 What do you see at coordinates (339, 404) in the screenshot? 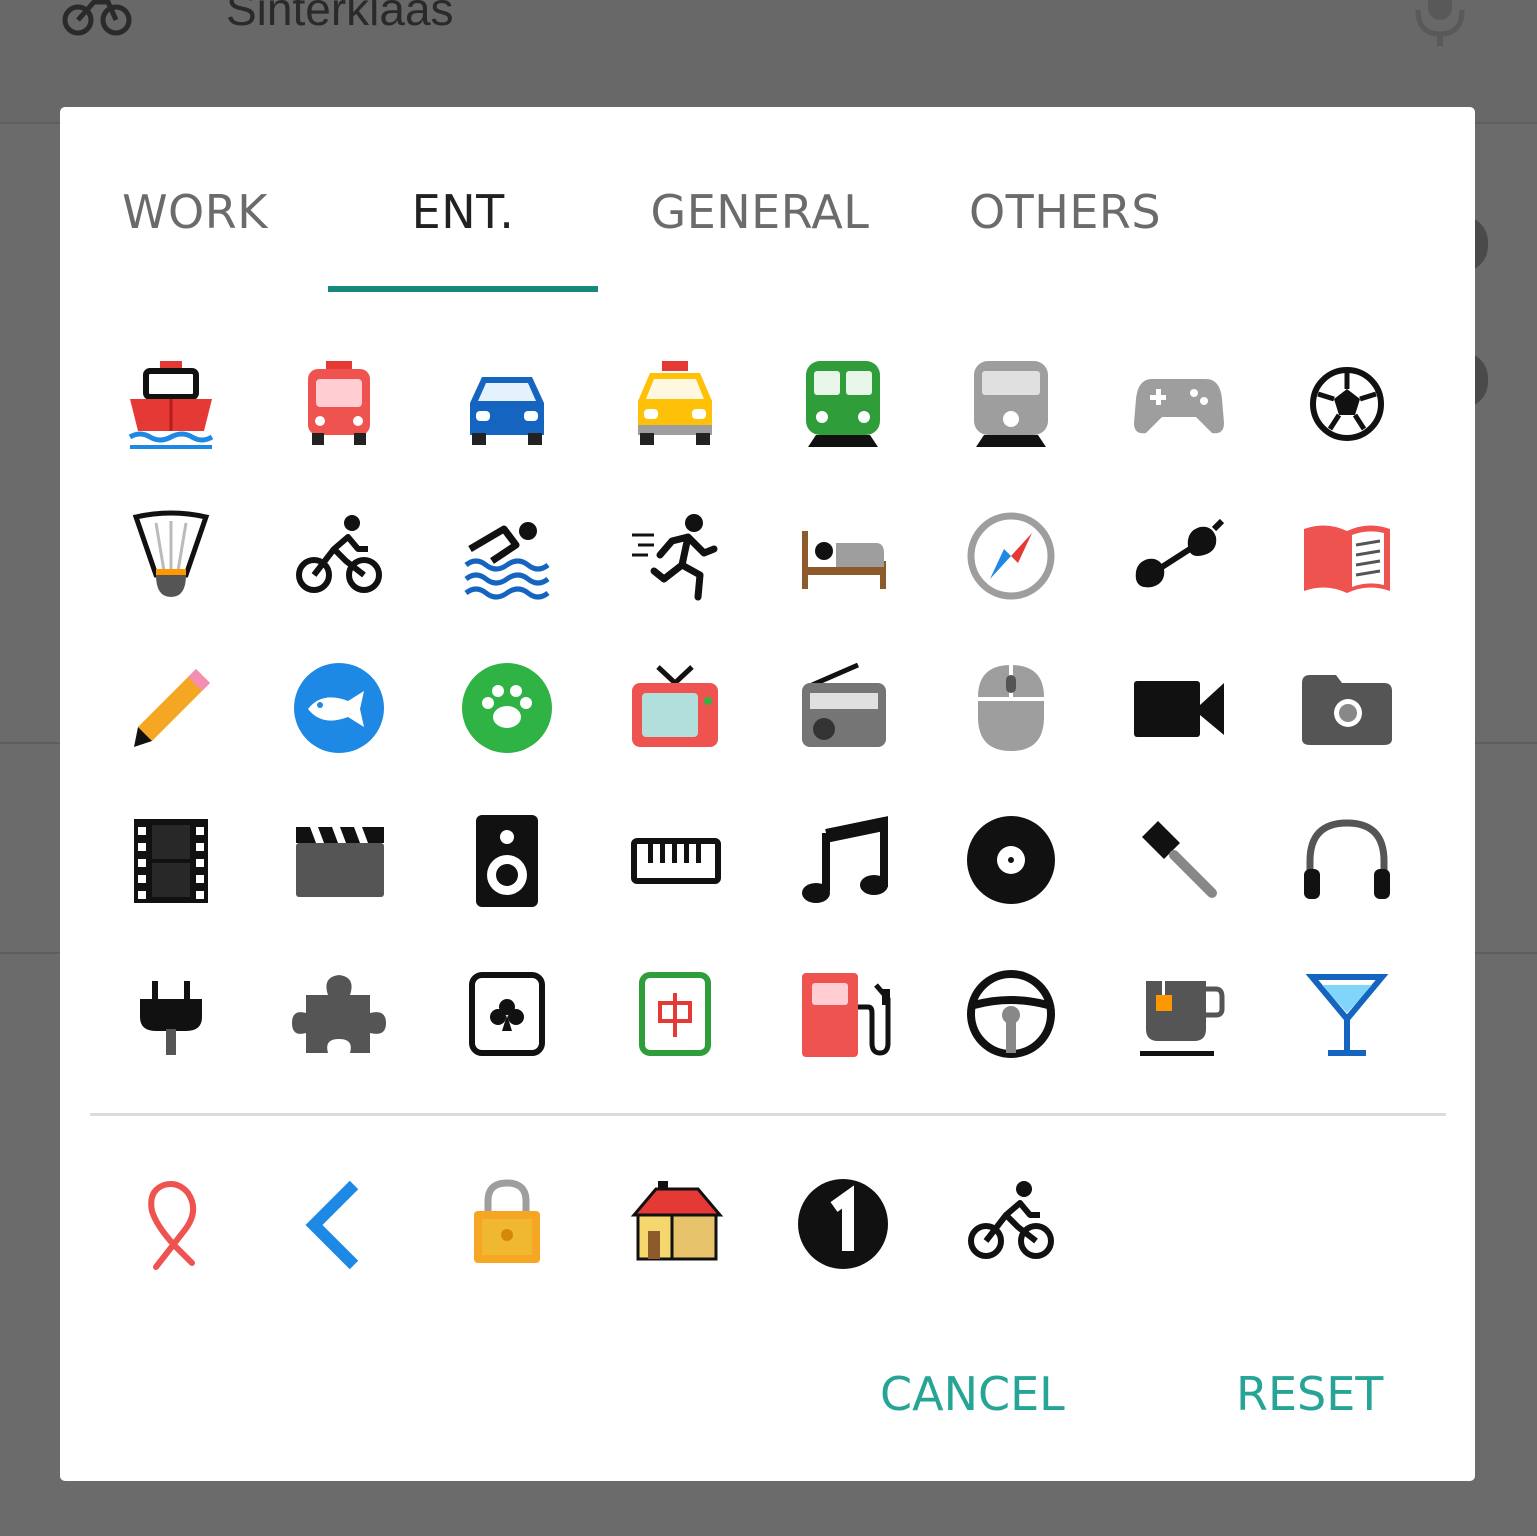
I see `bus-icon` at bounding box center [339, 404].